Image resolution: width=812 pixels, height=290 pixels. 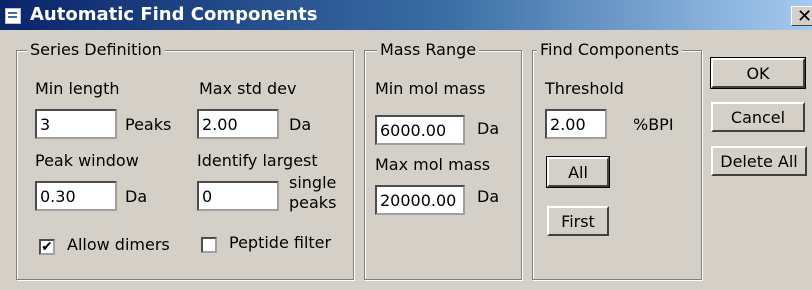 I want to click on title-bar: Automatic Find Components ✕, so click(x=406, y=15).